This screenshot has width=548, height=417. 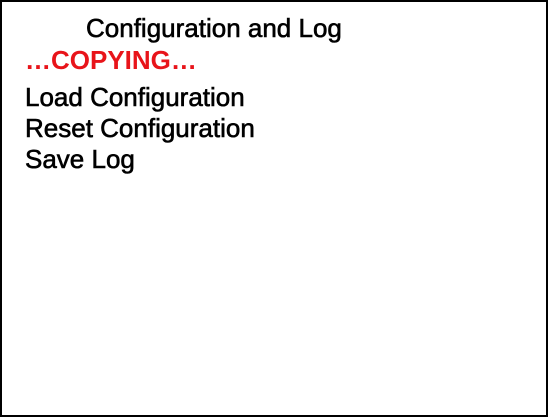 I want to click on menu-item-save-log: Save Log, so click(x=140, y=159).